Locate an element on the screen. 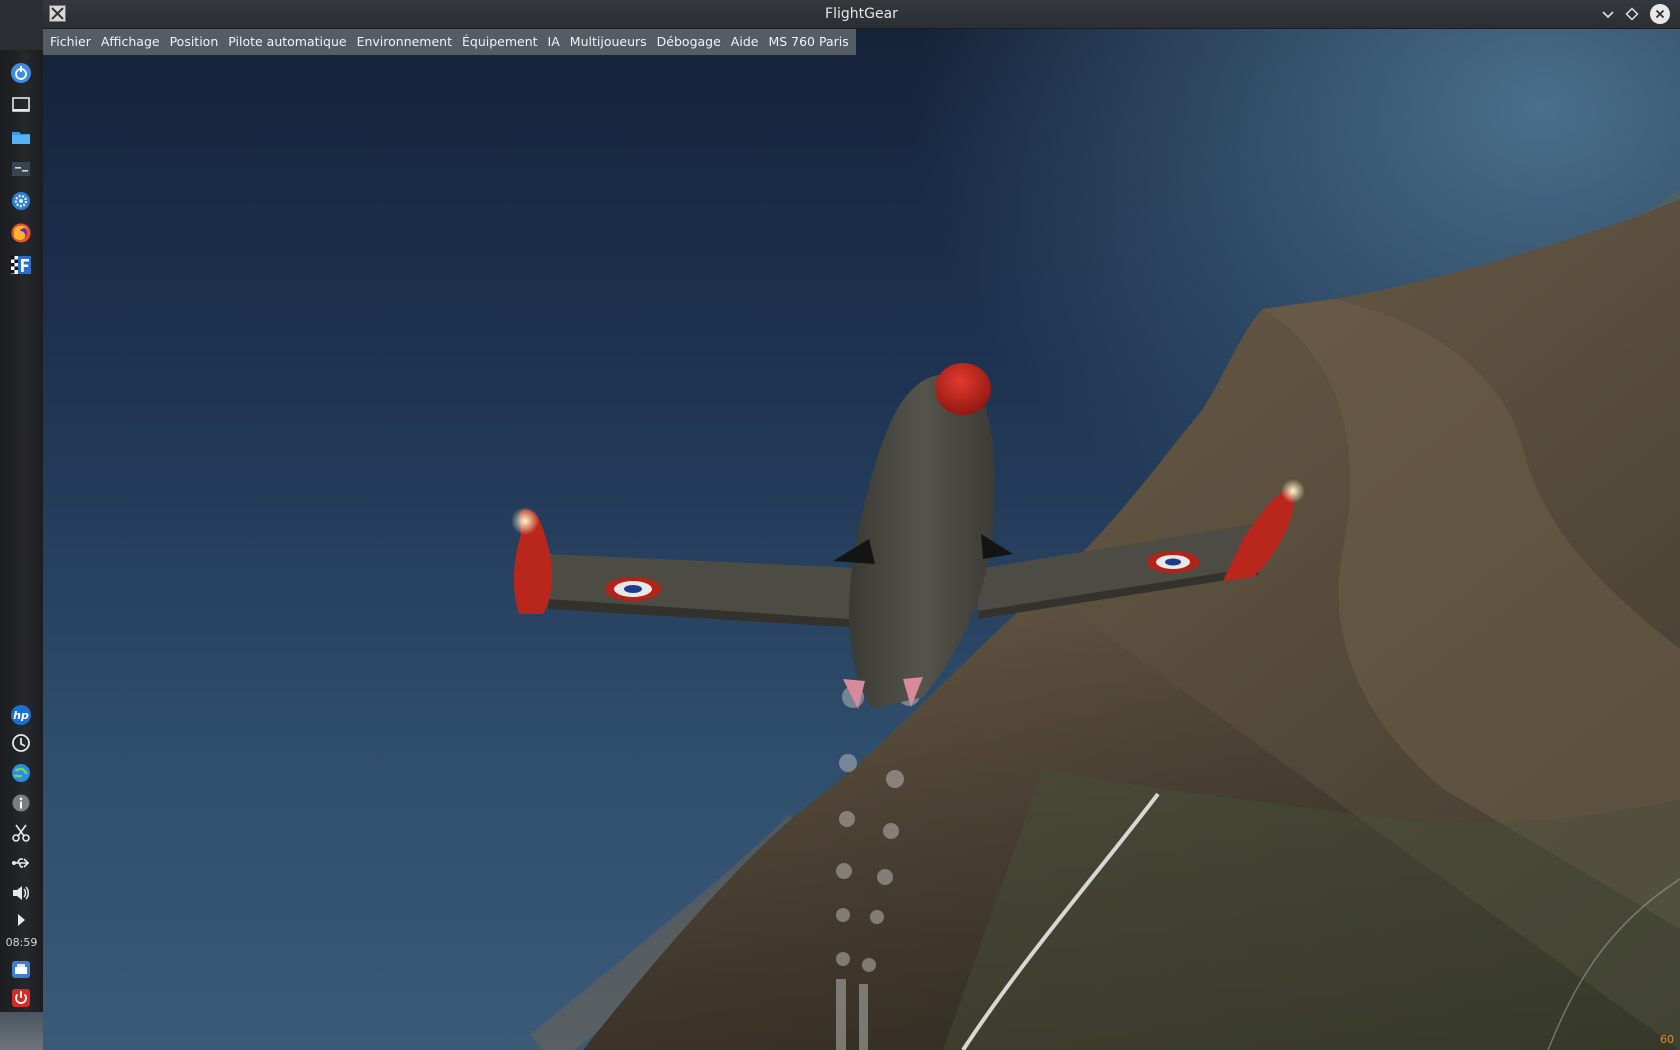 Image resolution: width=1680 pixels, height=1050 pixels. chevron-down-icon is located at coordinates (1608, 15).